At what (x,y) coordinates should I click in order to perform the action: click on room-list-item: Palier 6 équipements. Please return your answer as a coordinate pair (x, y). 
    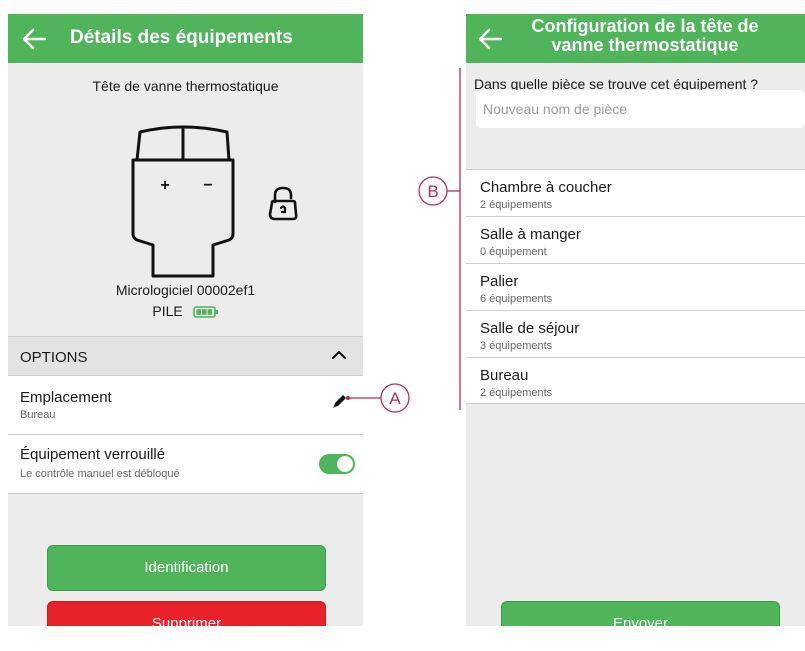
    Looking at the image, I should click on (635, 286).